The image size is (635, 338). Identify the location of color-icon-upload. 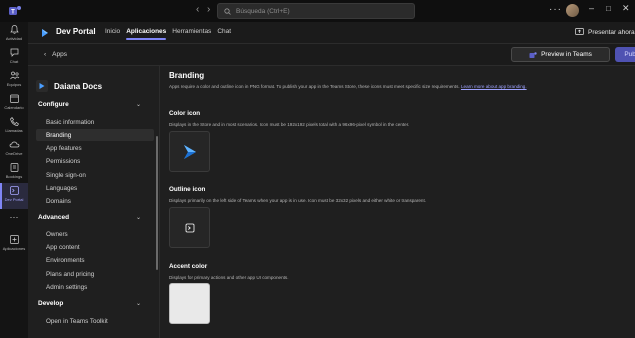
(189, 151).